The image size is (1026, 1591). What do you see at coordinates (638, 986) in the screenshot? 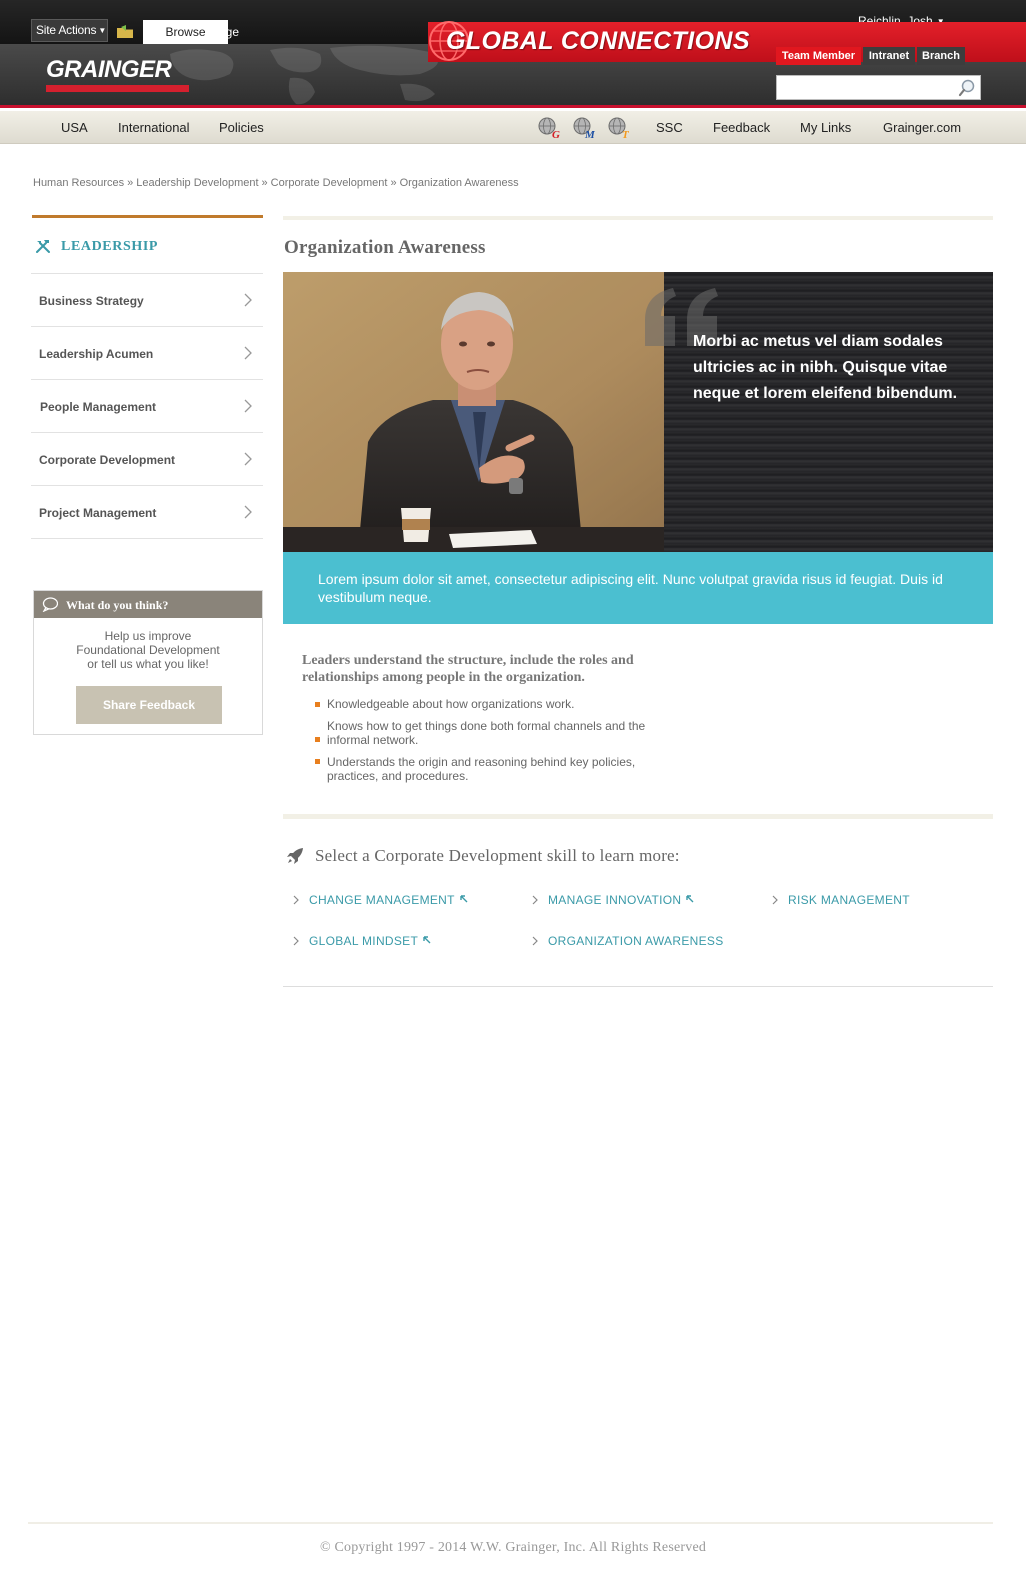
I see `content-bottom-rule` at bounding box center [638, 986].